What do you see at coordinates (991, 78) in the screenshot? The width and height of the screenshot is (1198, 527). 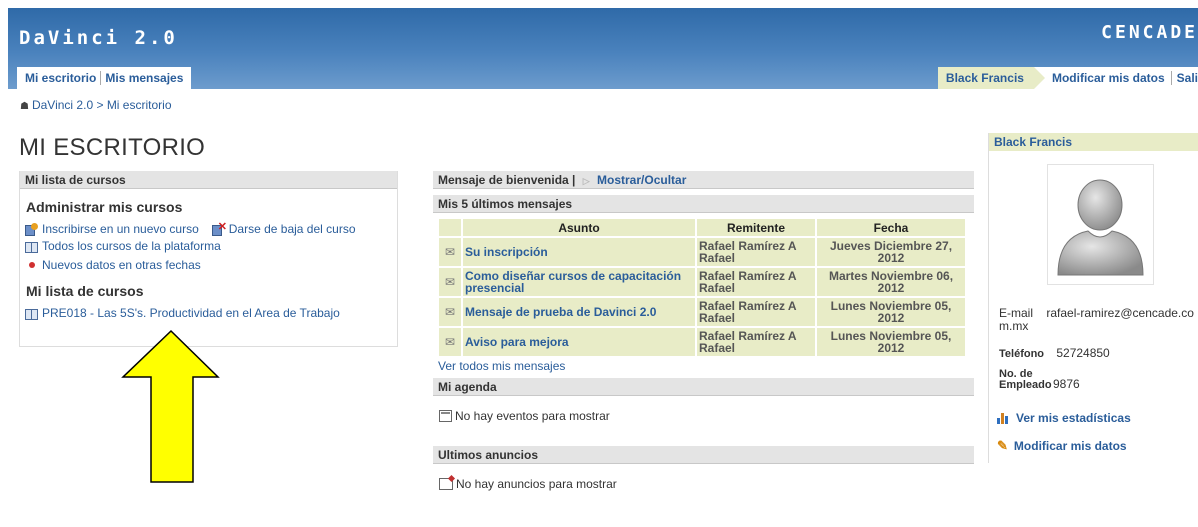 I see `user-name-tab: Black Francis` at bounding box center [991, 78].